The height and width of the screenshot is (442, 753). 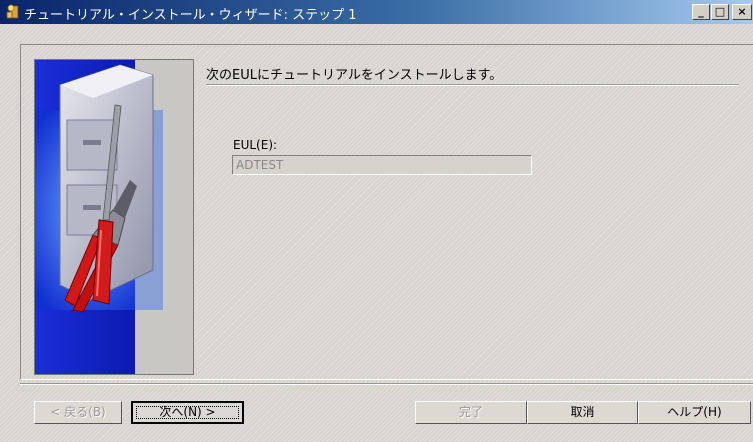 I want to click on eul-input, so click(x=382, y=165).